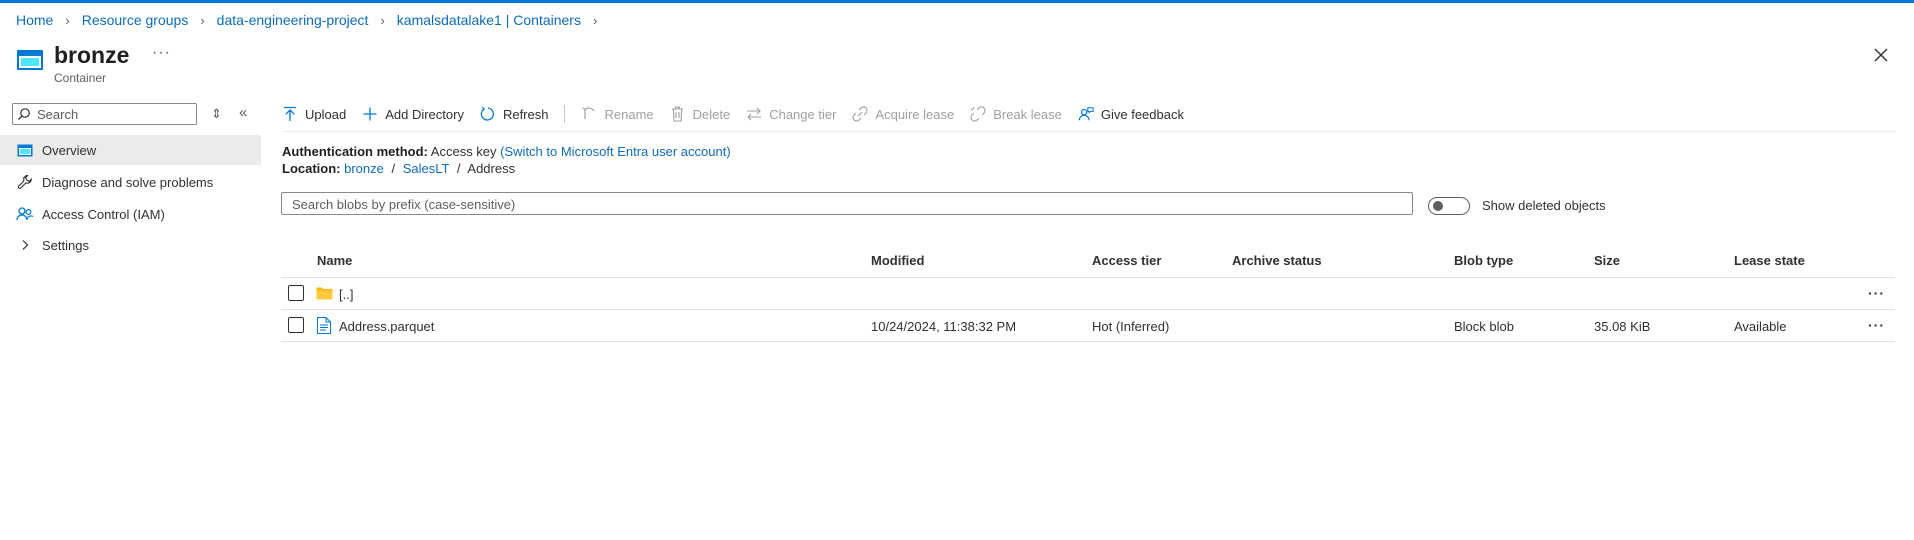 This screenshot has height=540, width=1914. Describe the element at coordinates (24, 114) in the screenshot. I see `search-icon` at that location.